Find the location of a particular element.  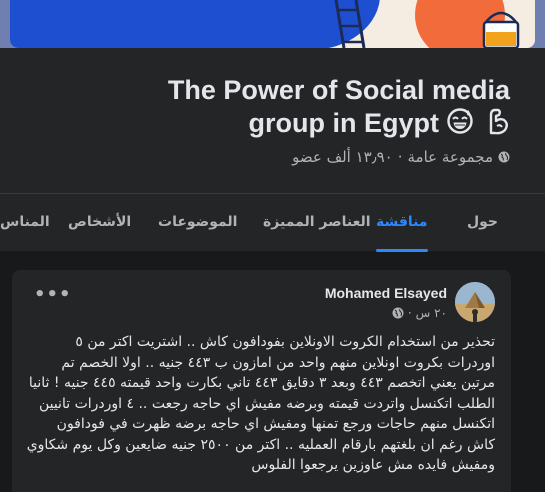

tab-events: المناس is located at coordinates (25, 223).